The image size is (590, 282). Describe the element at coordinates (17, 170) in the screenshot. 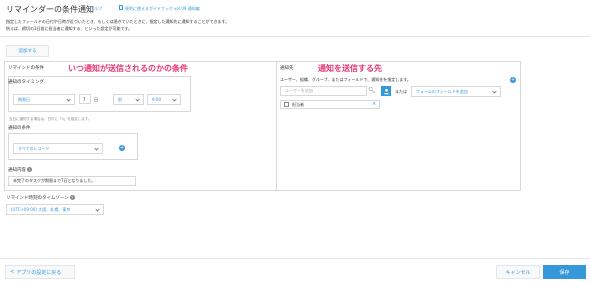

I see `content-label-text: 通知内容` at that location.